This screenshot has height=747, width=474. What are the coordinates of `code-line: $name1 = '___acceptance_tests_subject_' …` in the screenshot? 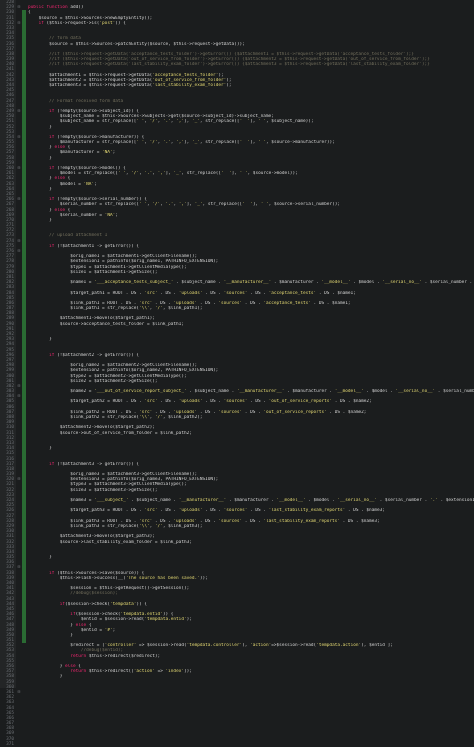 It's located at (251, 282).